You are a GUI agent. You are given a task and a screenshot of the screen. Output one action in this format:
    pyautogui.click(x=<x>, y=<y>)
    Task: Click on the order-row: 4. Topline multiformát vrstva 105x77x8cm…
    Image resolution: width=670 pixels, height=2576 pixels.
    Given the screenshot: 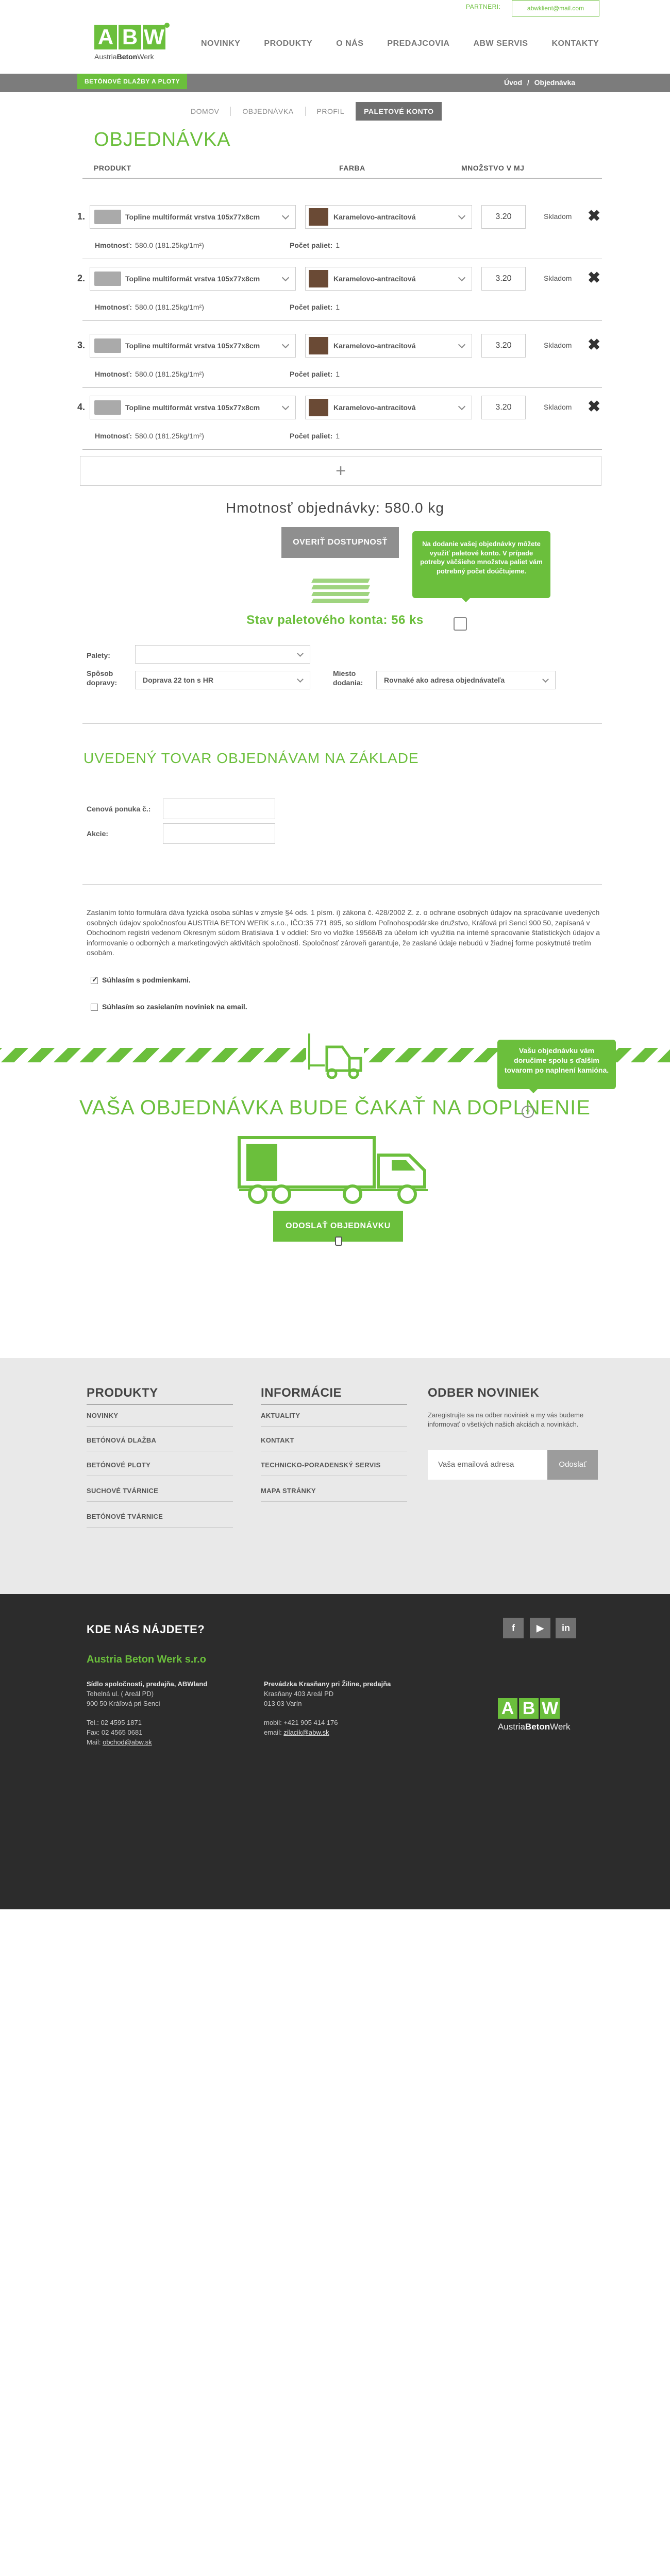 What is the action you would take?
    pyautogui.click(x=339, y=427)
    